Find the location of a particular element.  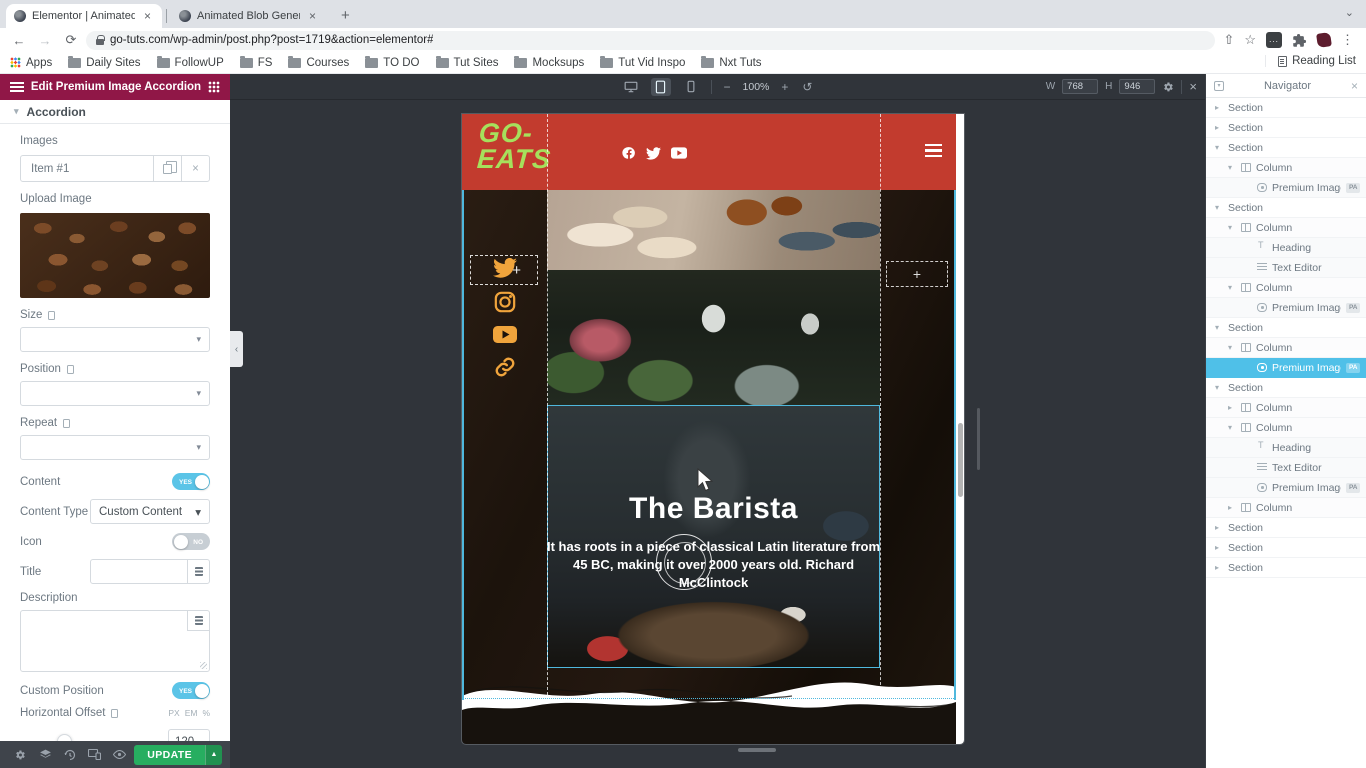

extensions-puzzle-icon is located at coordinates (1299, 40).